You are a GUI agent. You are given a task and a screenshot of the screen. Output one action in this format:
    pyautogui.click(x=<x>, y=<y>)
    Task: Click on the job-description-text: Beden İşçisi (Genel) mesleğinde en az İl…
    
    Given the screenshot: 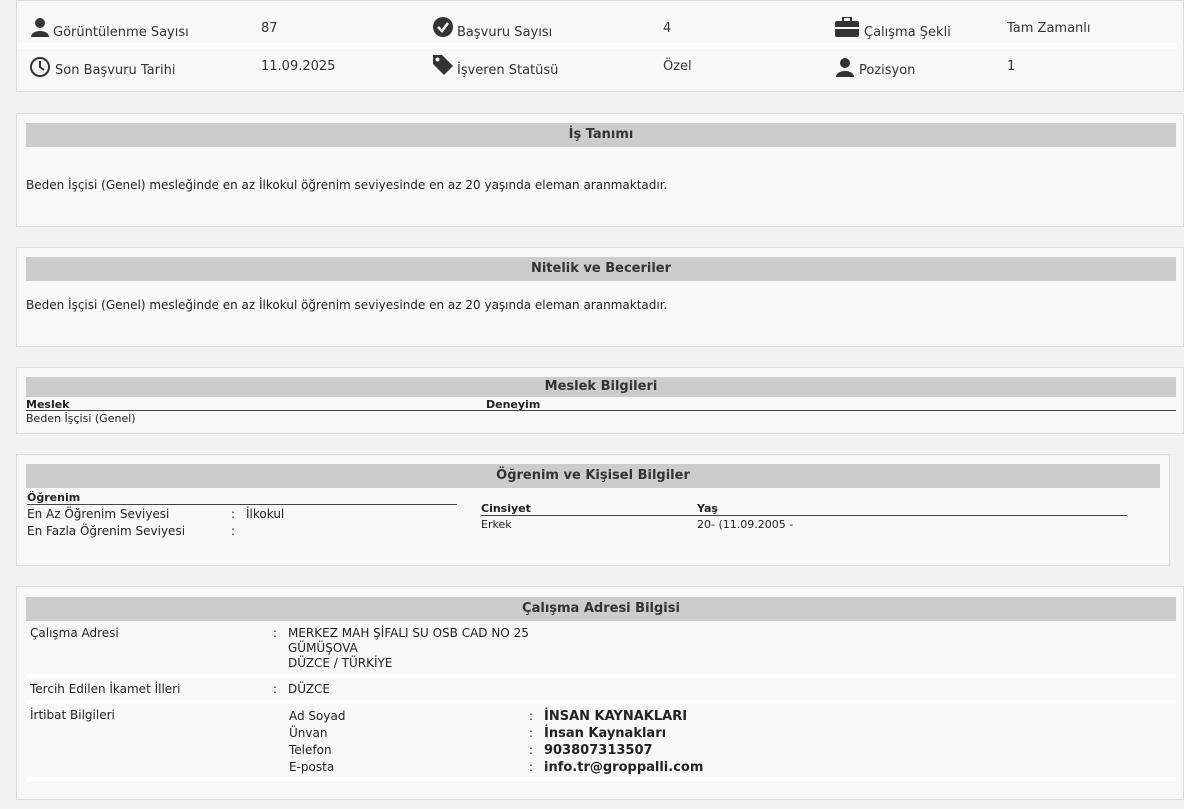 What is the action you would take?
    pyautogui.click(x=347, y=185)
    